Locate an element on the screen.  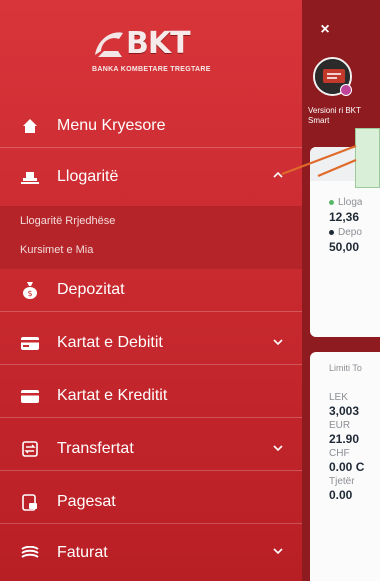
money-bag-icon: $ is located at coordinates (30, 290).